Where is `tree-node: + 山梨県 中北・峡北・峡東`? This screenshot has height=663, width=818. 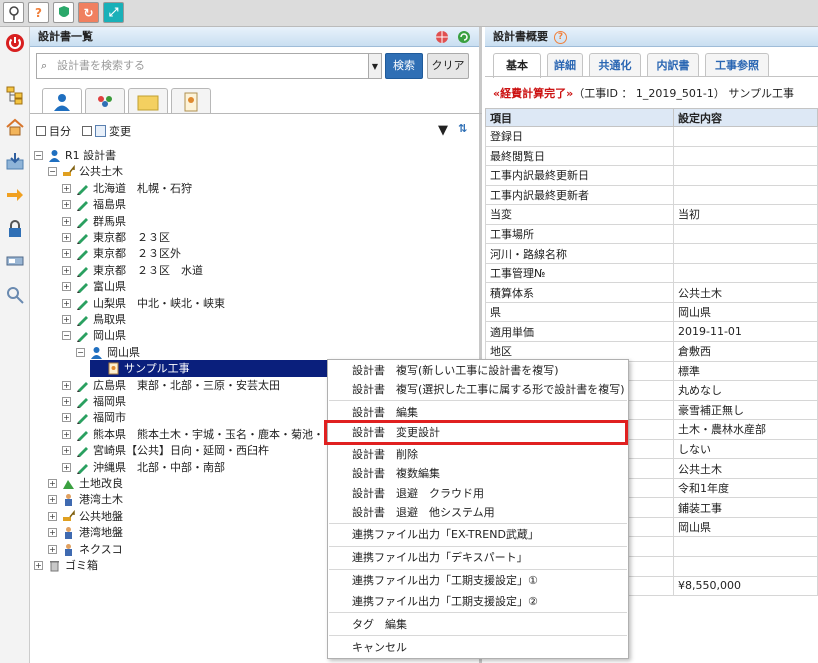 tree-node: + 山梨県 中北・峡北・峡東 is located at coordinates (143, 303).